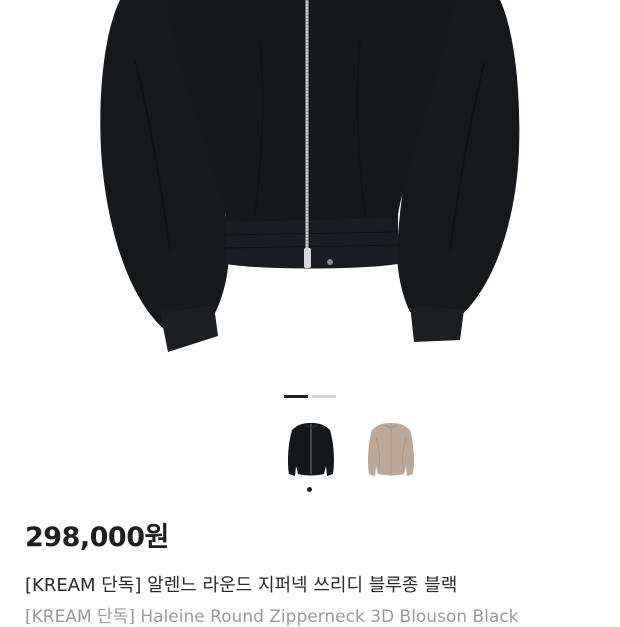  I want to click on product-title-korean: [KREAM 단독] 알렌느 라운드 지퍼넥 쓰리디 블루종 블랙, so click(241, 585).